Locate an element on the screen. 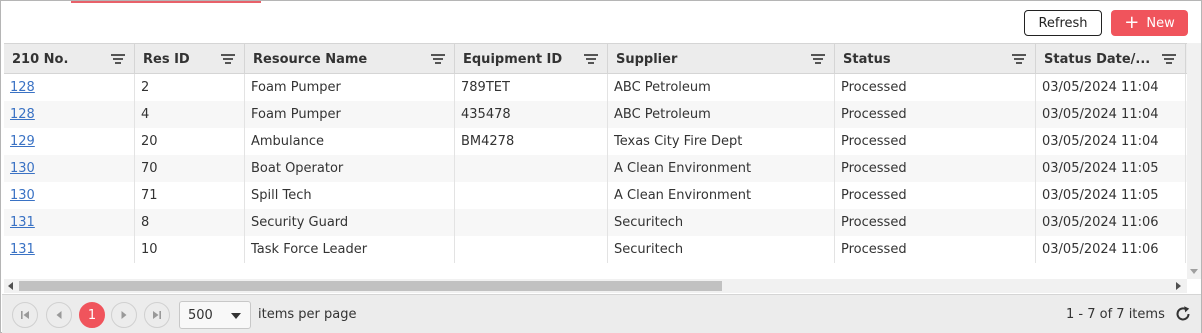 This screenshot has height=333, width=1202. cell-res-id: 70 is located at coordinates (190, 168).